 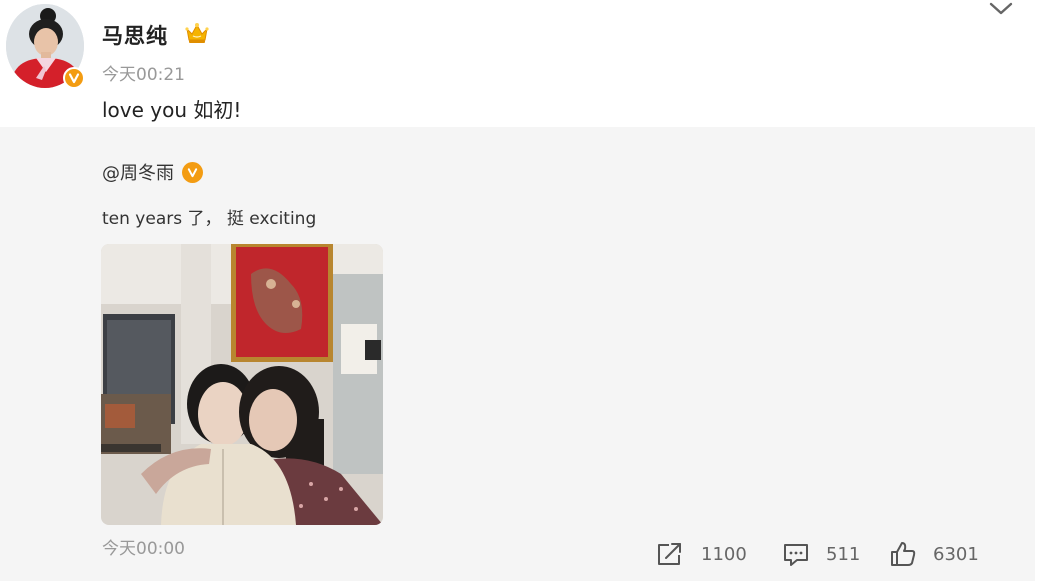 What do you see at coordinates (172, 110) in the screenshot?
I see `post-body-text: love you 如初!` at bounding box center [172, 110].